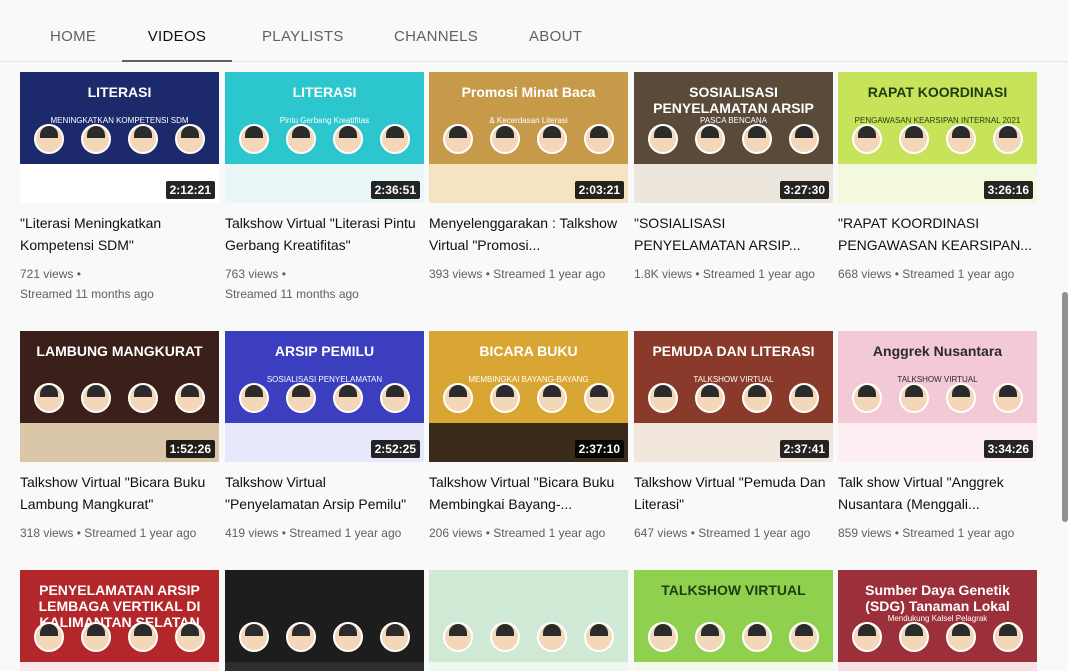  What do you see at coordinates (436, 45) in the screenshot?
I see `tab-channels: CHANNELS` at bounding box center [436, 45].